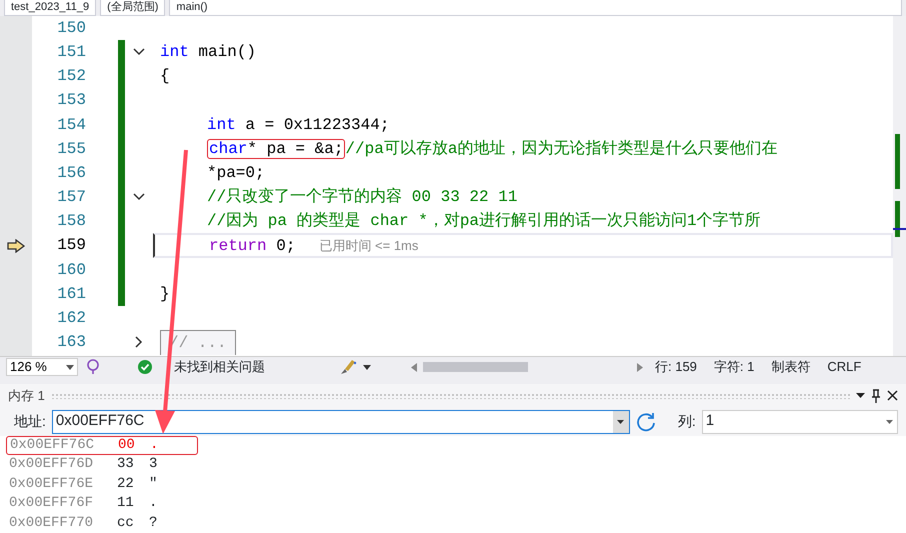 Image resolution: width=906 pixels, height=533 pixels. I want to click on memory-address: 0x00EFF770, so click(51, 523).